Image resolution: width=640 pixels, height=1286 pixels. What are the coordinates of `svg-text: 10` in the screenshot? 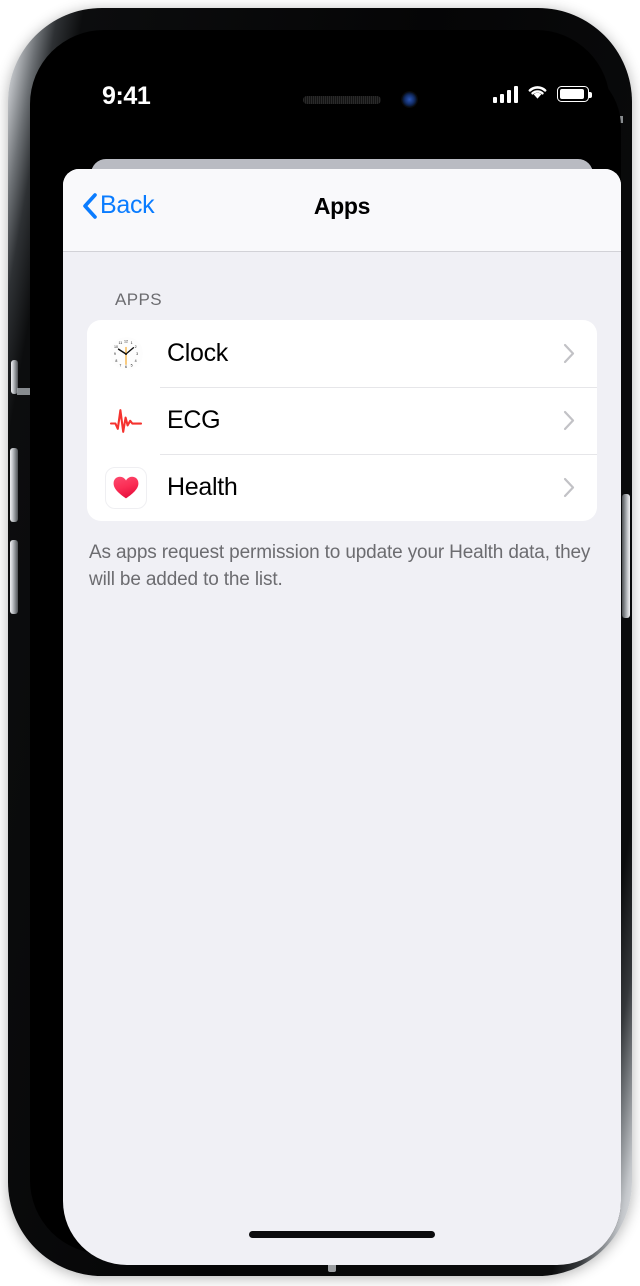 It's located at (116, 347).